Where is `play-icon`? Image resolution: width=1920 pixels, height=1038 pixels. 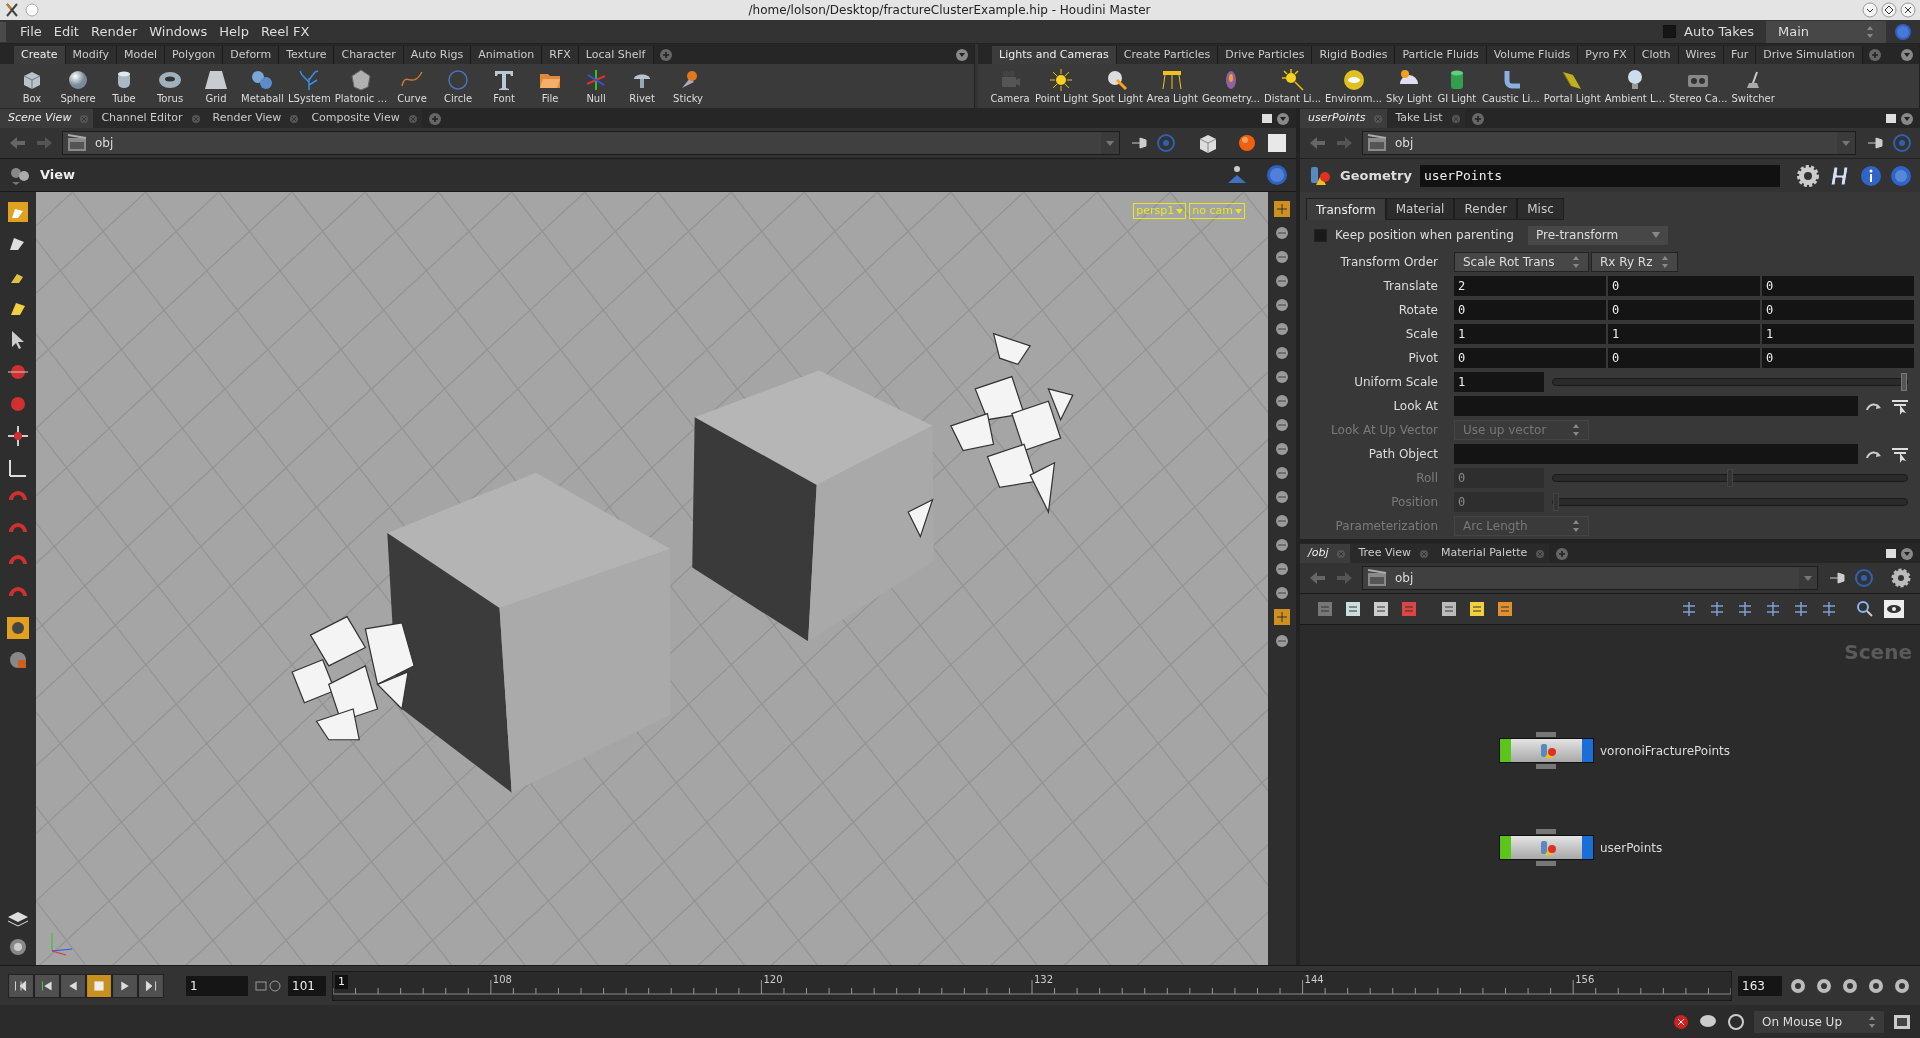 play-icon is located at coordinates (125, 985).